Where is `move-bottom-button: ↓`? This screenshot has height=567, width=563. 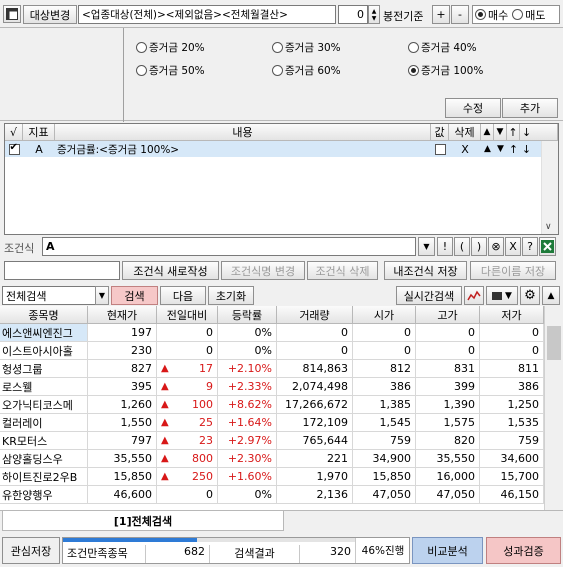
move-bottom-button: ↓ is located at coordinates (526, 149).